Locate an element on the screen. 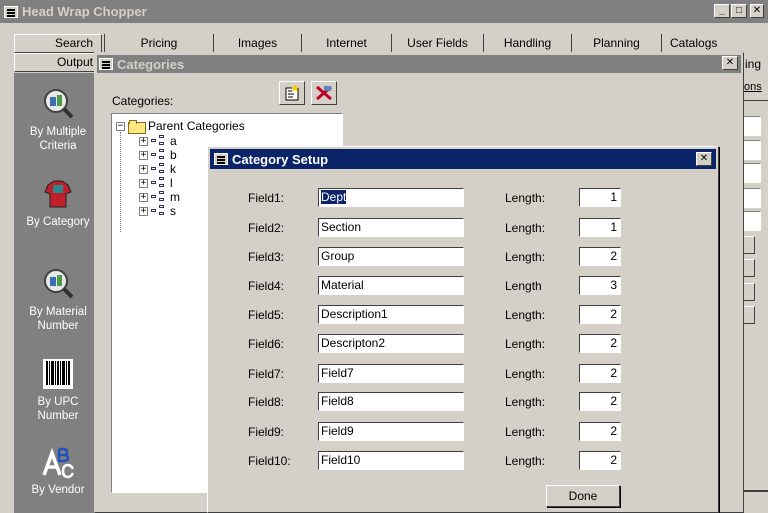 The height and width of the screenshot is (513, 768). sidebar-item-multiple-criteria: By Multiple Criteria is located at coordinates (58, 120).